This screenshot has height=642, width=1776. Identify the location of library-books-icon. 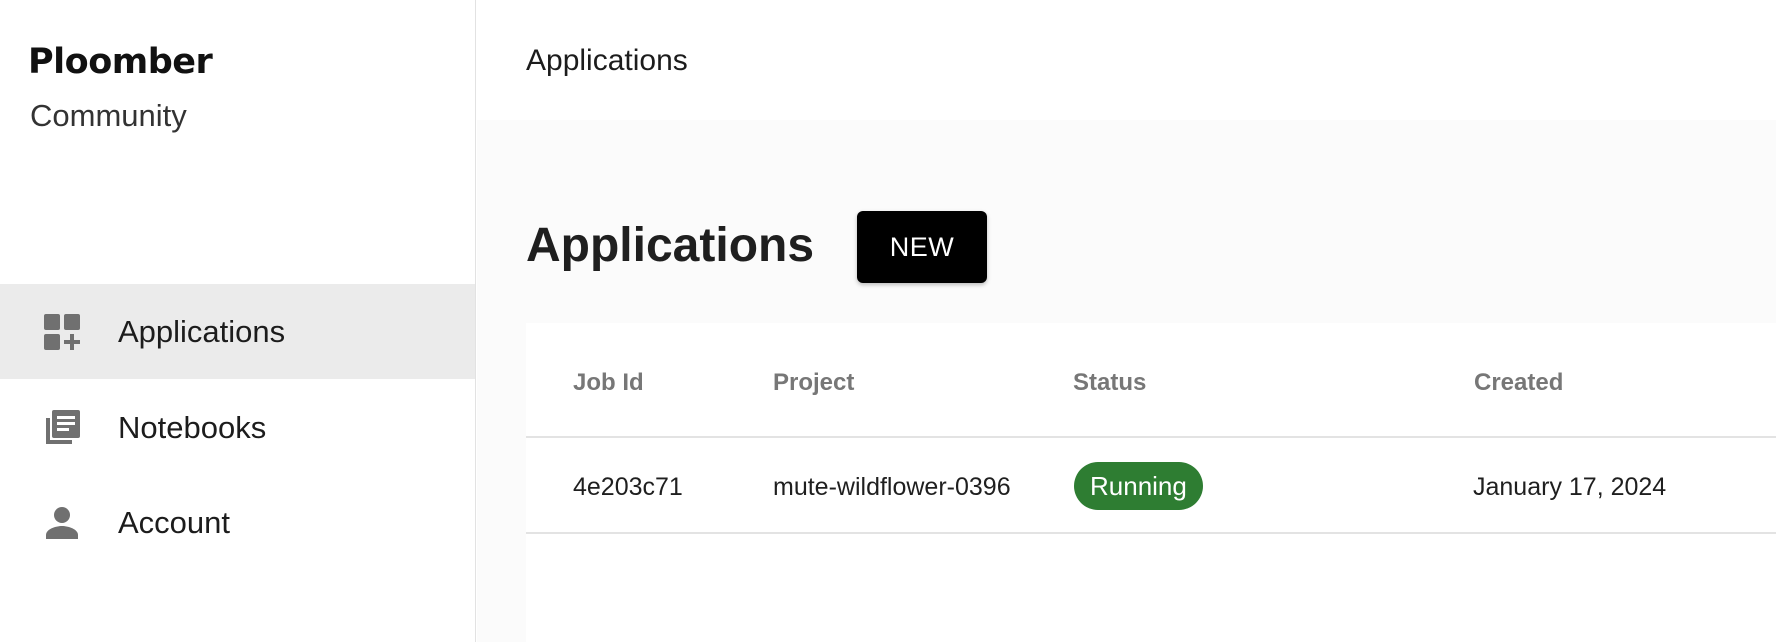
(62, 428).